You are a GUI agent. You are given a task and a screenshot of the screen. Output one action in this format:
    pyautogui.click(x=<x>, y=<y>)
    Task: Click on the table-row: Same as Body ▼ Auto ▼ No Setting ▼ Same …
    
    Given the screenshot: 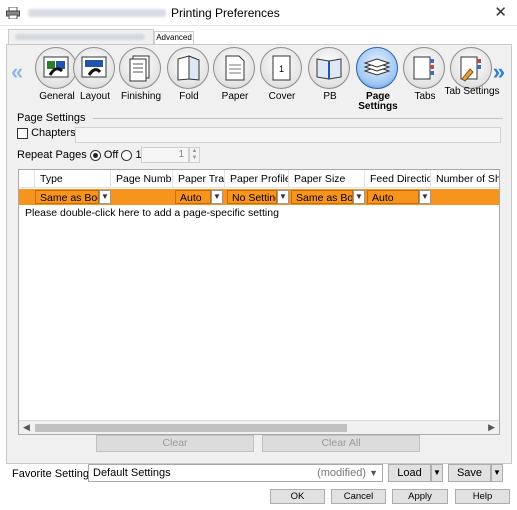 What is the action you would take?
    pyautogui.click(x=259, y=197)
    